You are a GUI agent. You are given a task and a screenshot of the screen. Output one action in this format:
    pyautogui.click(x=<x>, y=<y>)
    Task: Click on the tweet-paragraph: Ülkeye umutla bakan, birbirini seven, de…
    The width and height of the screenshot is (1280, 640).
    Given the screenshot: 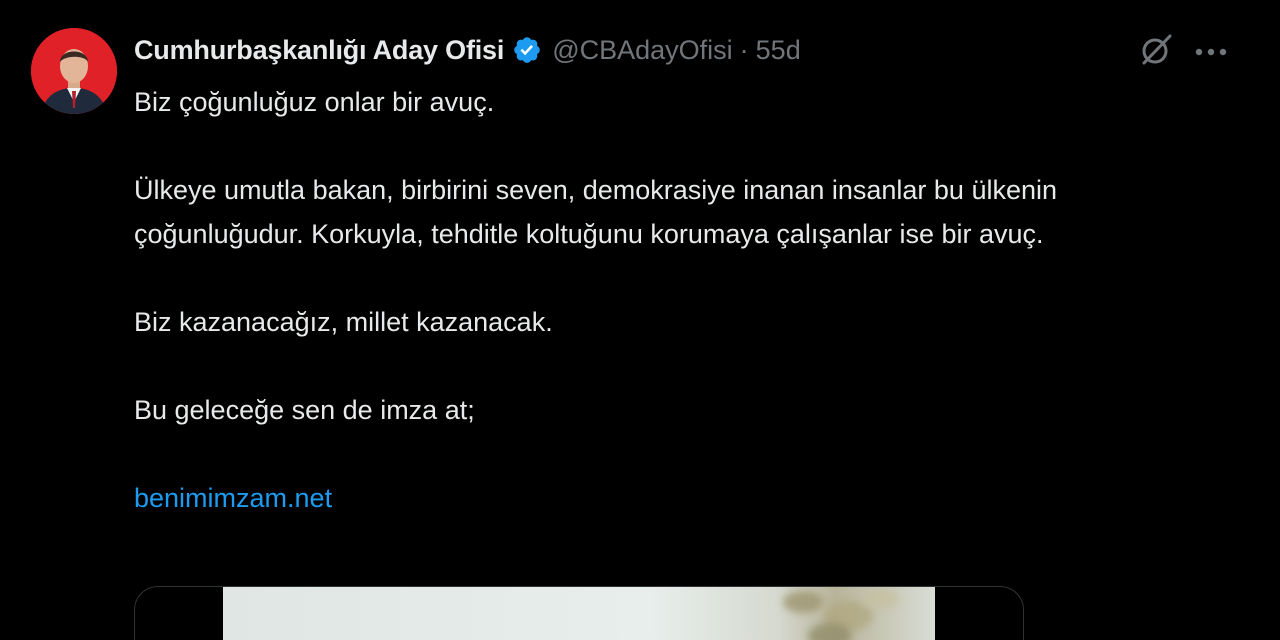 What is the action you would take?
    pyautogui.click(x=596, y=212)
    